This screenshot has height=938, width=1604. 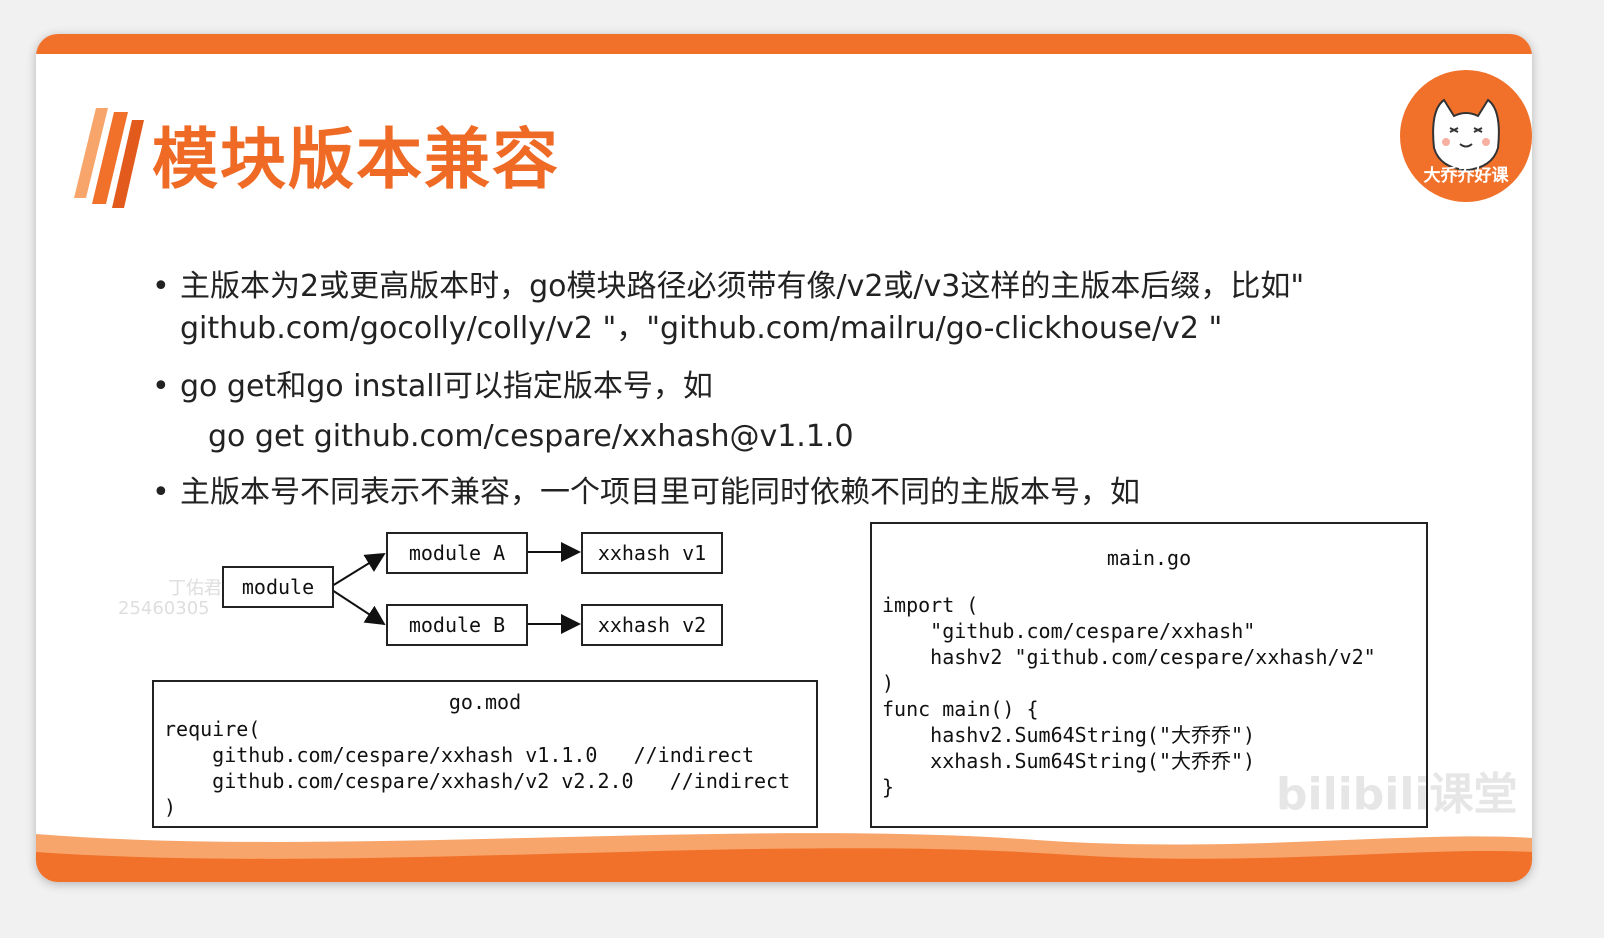 I want to click on bullet-text-3: 主版本号不同表示不兼容，一个项目里可能同时依赖不同的主版本号，如, so click(x=660, y=492).